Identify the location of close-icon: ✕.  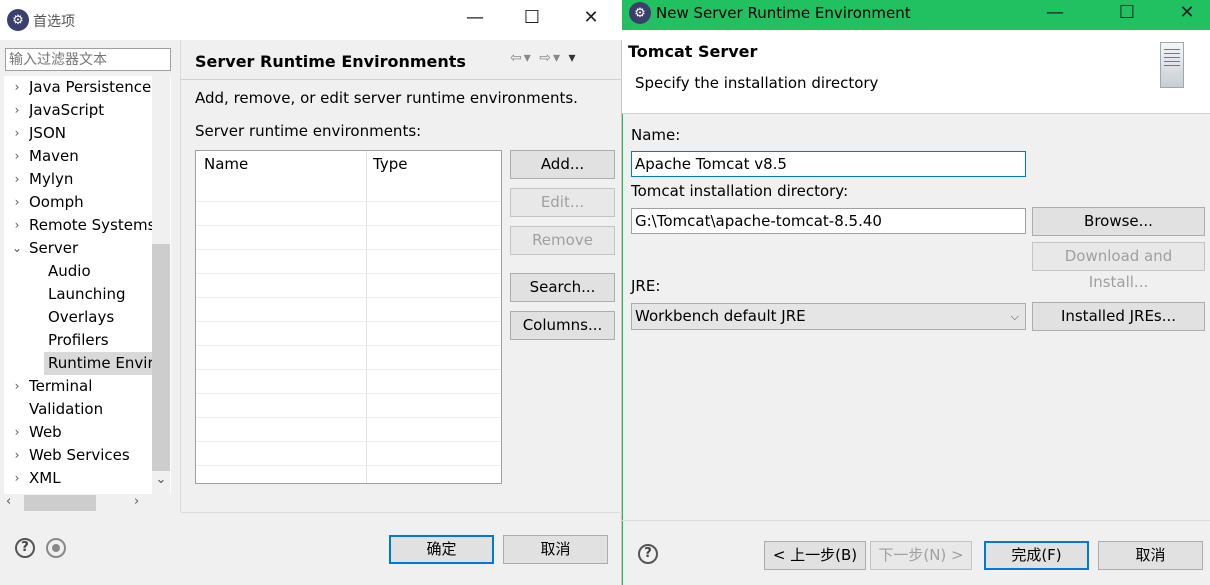
(591, 18).